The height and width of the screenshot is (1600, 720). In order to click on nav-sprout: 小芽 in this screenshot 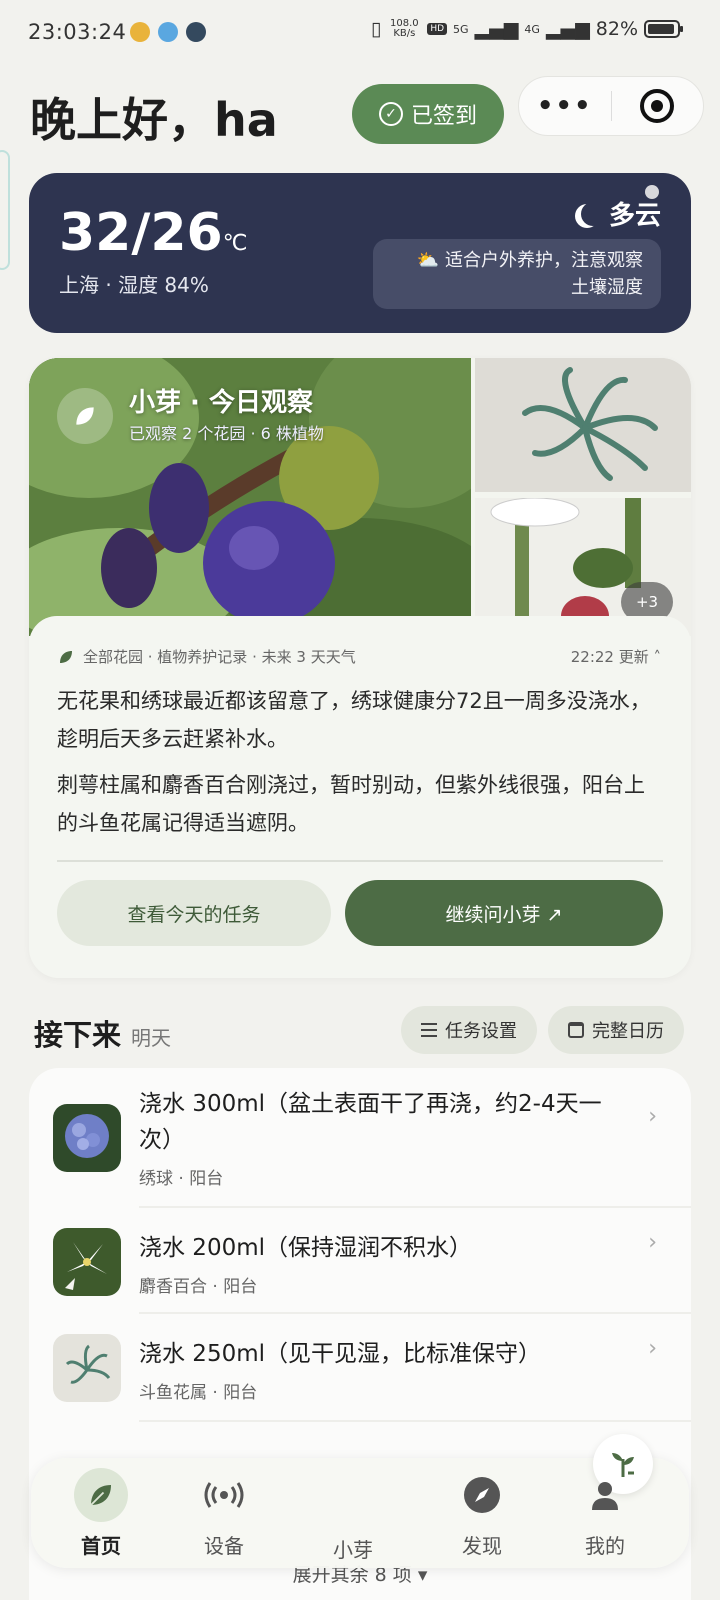, I will do `click(473, 1501)`.